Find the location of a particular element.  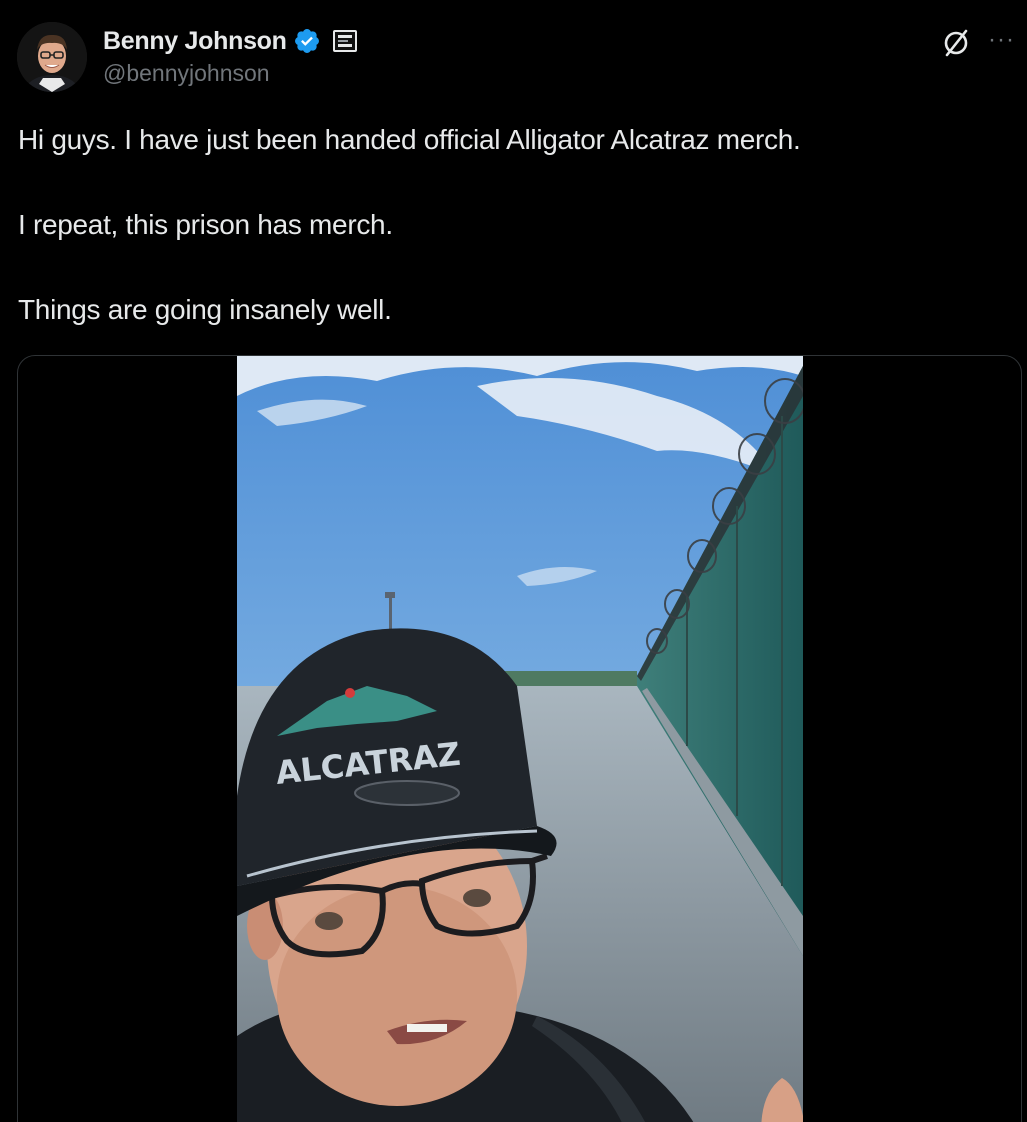

more-icon: ··· is located at coordinates (1003, 40).